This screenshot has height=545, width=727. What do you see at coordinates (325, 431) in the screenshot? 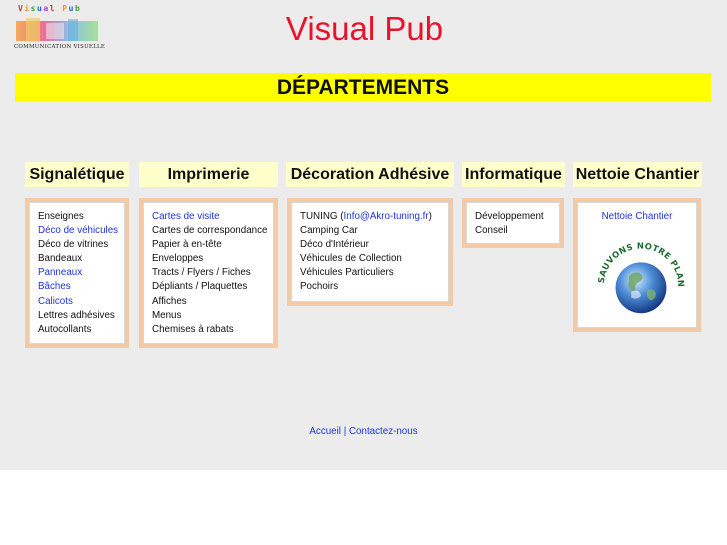
I see `footer-link-accueil: Accueil` at bounding box center [325, 431].